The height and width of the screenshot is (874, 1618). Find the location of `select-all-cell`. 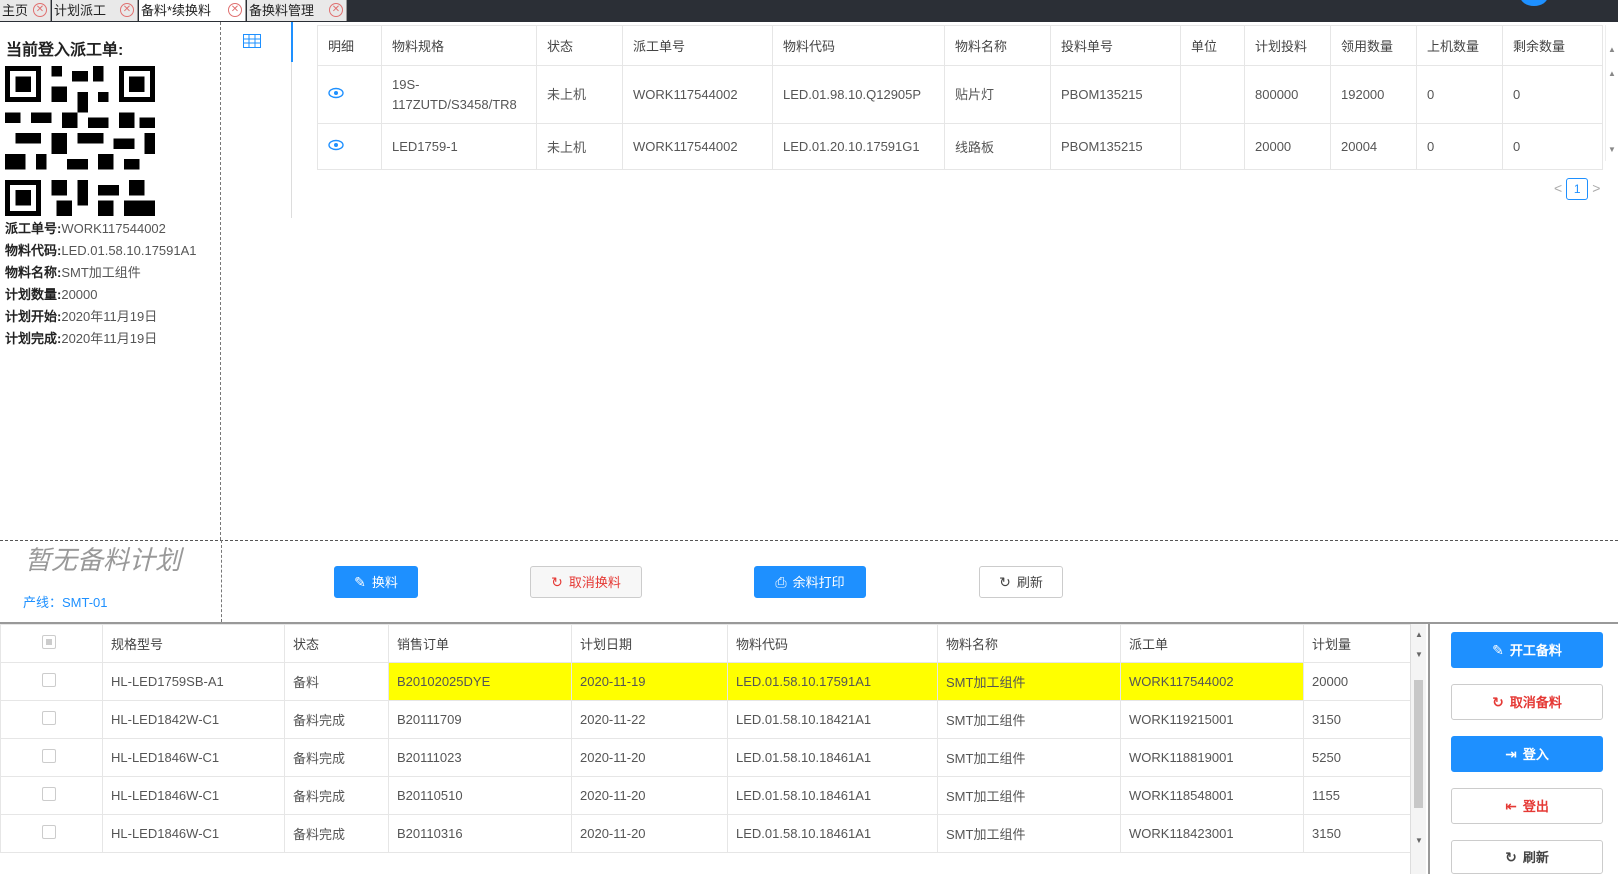

select-all-cell is located at coordinates (51, 643).